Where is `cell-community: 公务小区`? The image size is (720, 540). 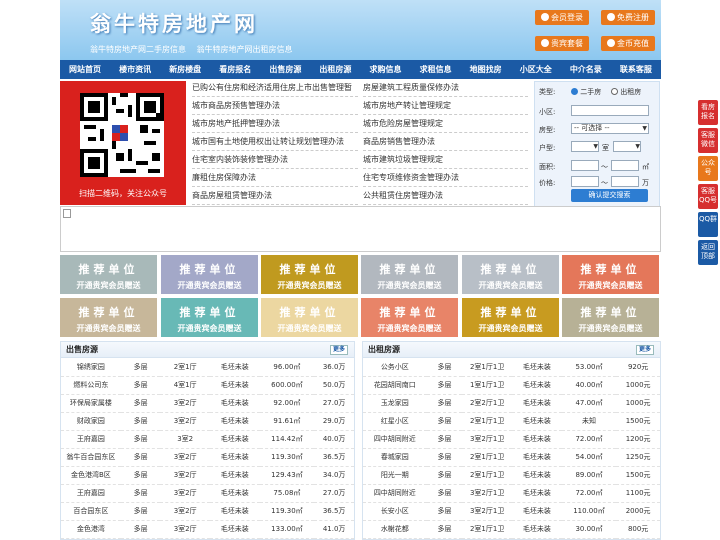
cell-community: 公务小区 is located at coordinates (395, 367).